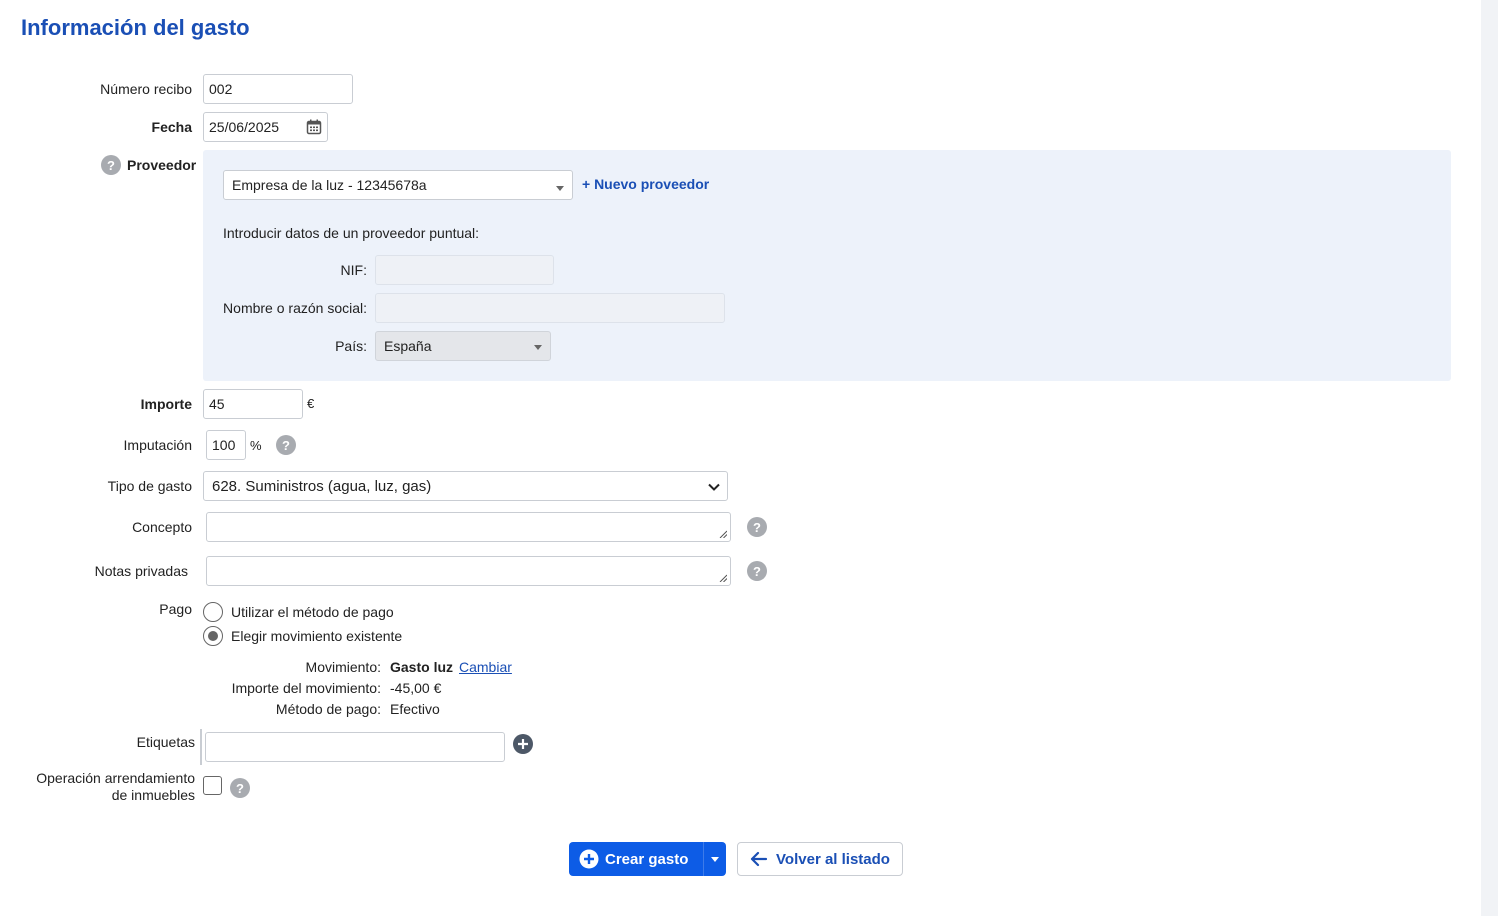 The image size is (1498, 916). What do you see at coordinates (221, 89) in the screenshot?
I see `receipt-value: 002` at bounding box center [221, 89].